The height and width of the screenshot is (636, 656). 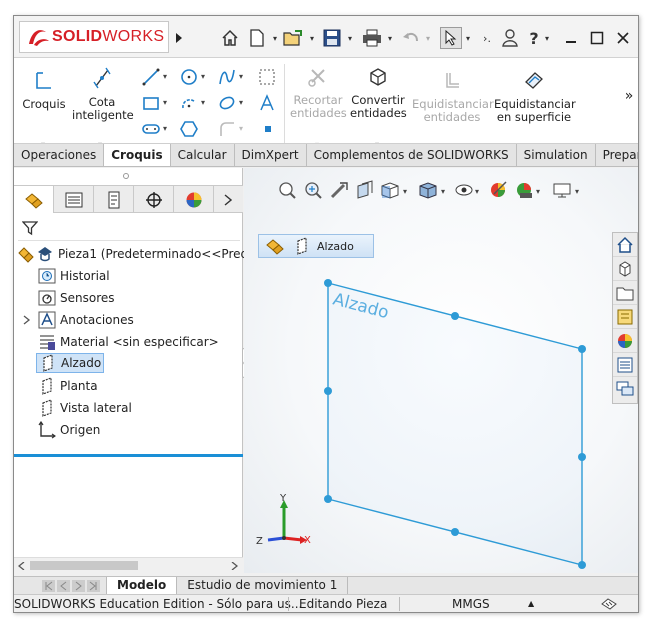 What do you see at coordinates (165, 128) in the screenshot?
I see `slot-dropdown-icon: ▾` at bounding box center [165, 128].